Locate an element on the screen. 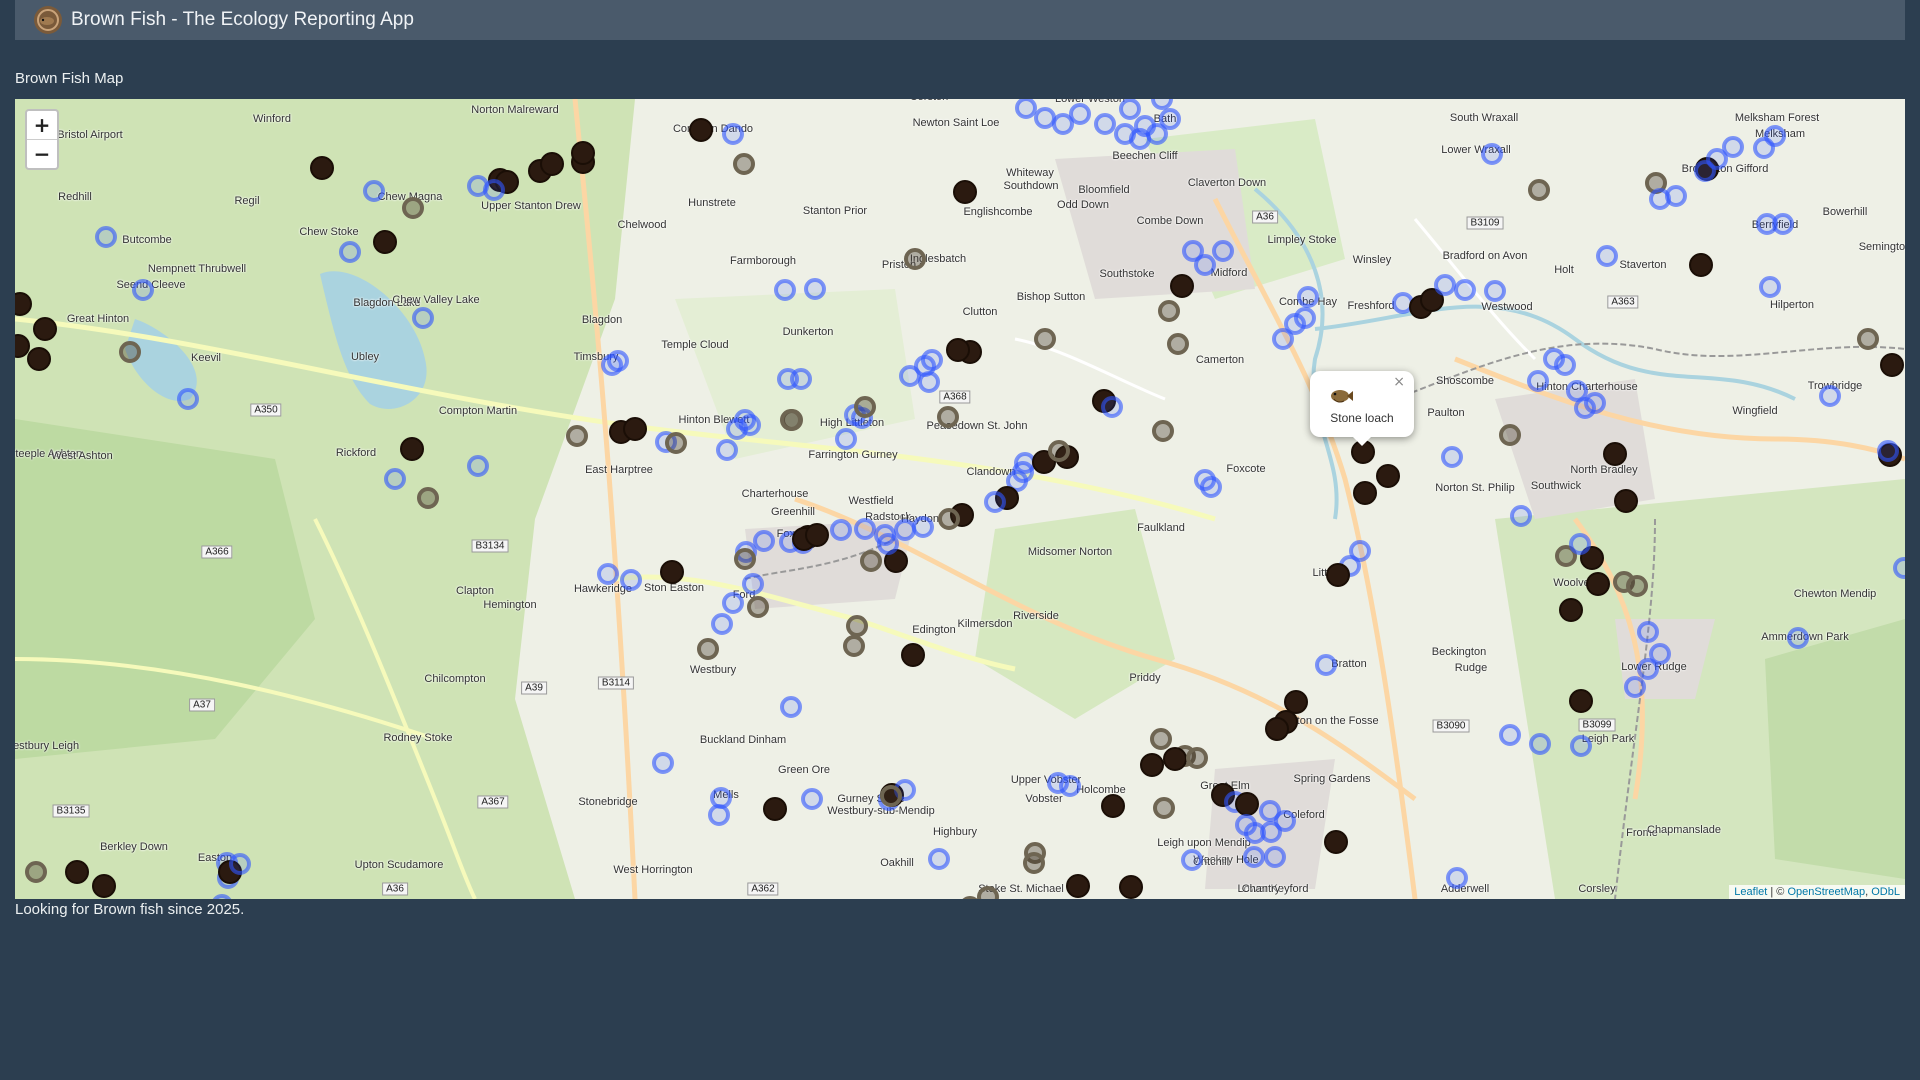 This screenshot has width=1920, height=1080. zoom-in-button: + is located at coordinates (42, 125).